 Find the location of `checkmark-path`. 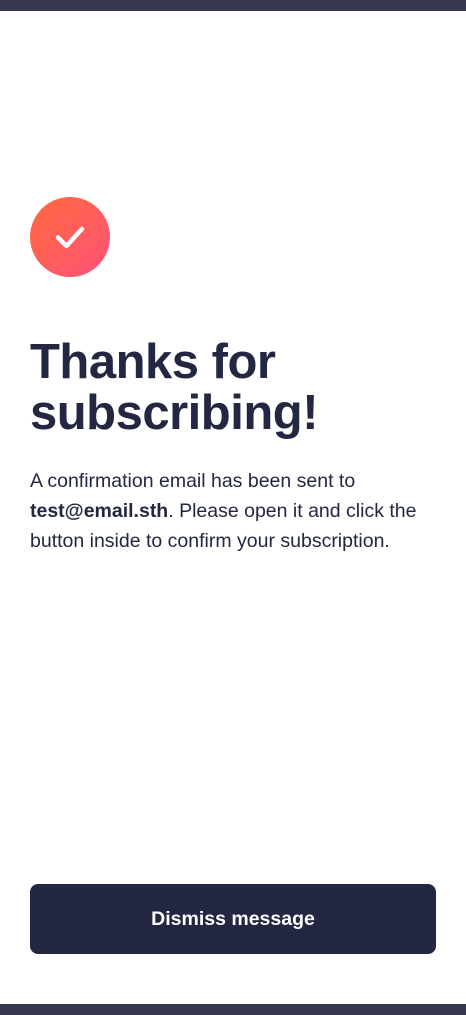

checkmark-path is located at coordinates (70, 237).